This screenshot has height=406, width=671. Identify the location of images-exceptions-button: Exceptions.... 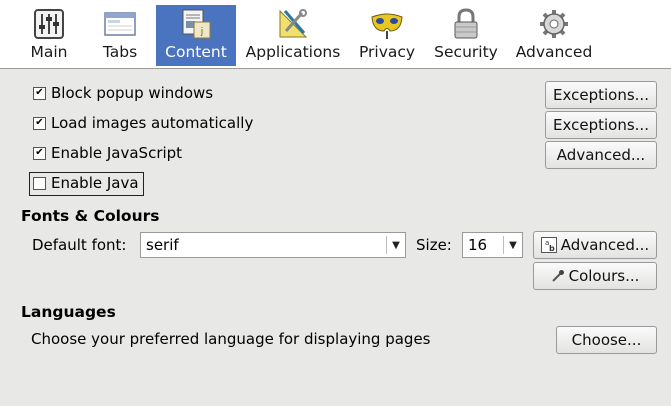
(601, 125).